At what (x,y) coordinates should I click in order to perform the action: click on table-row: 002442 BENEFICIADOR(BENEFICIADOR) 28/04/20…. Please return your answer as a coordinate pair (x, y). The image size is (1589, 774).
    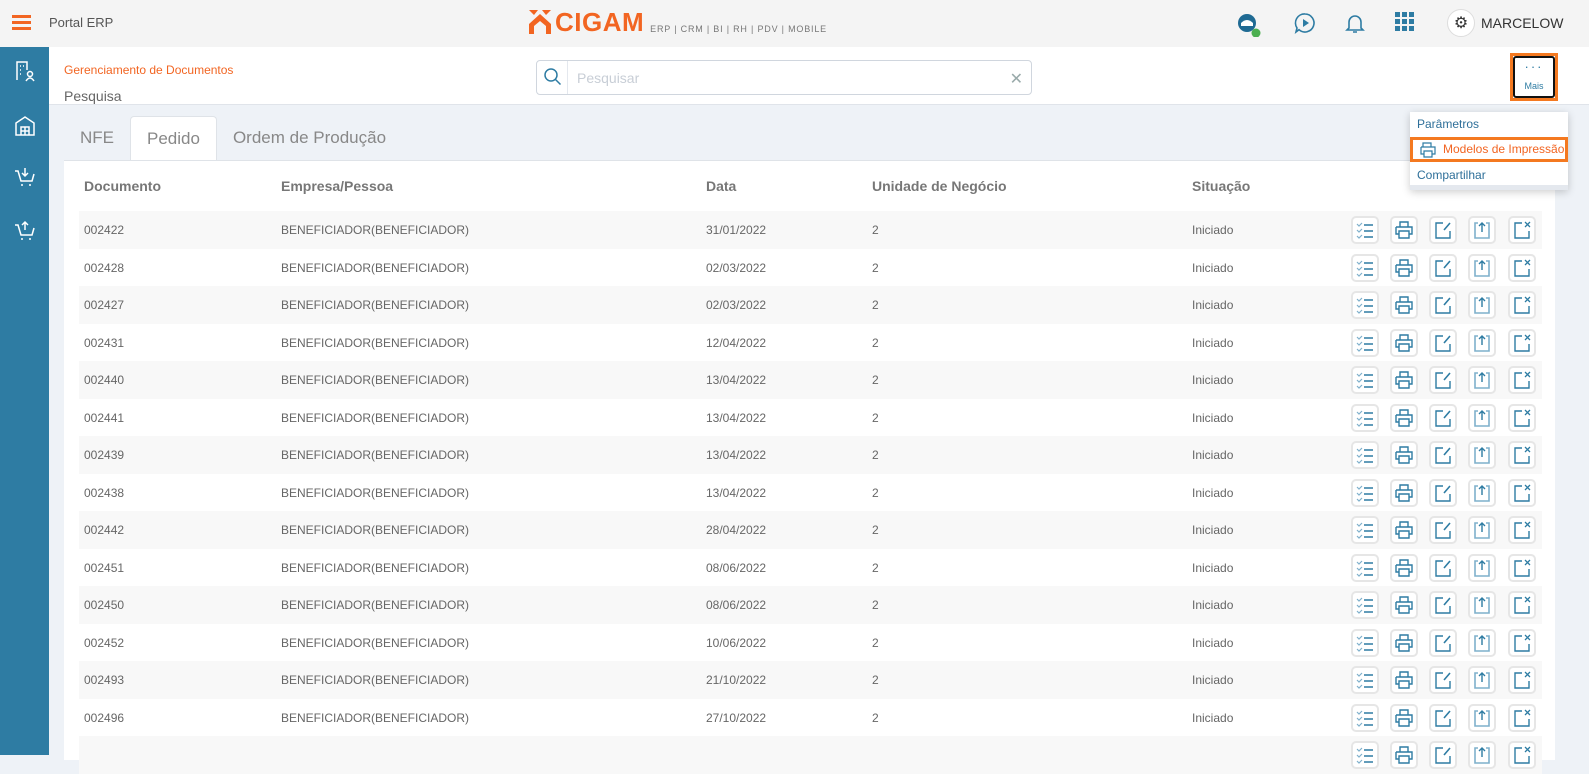
    Looking at the image, I should click on (810, 530).